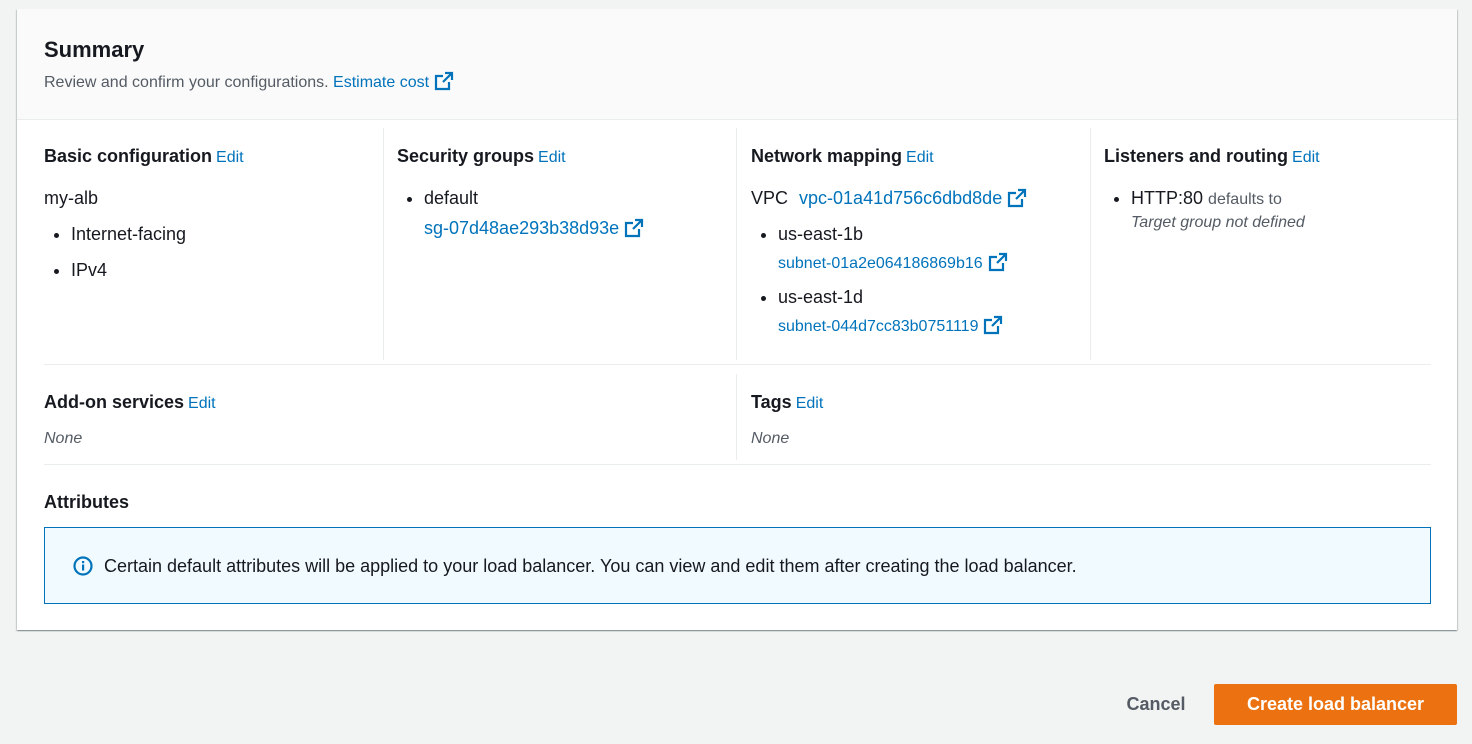  I want to click on tags-title: Tags, so click(771, 402).